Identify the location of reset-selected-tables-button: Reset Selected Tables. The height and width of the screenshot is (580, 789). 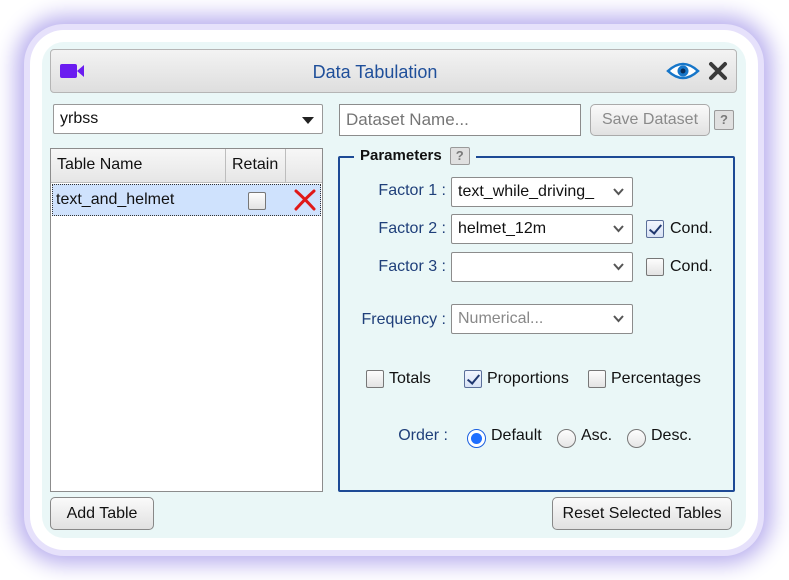
(642, 513).